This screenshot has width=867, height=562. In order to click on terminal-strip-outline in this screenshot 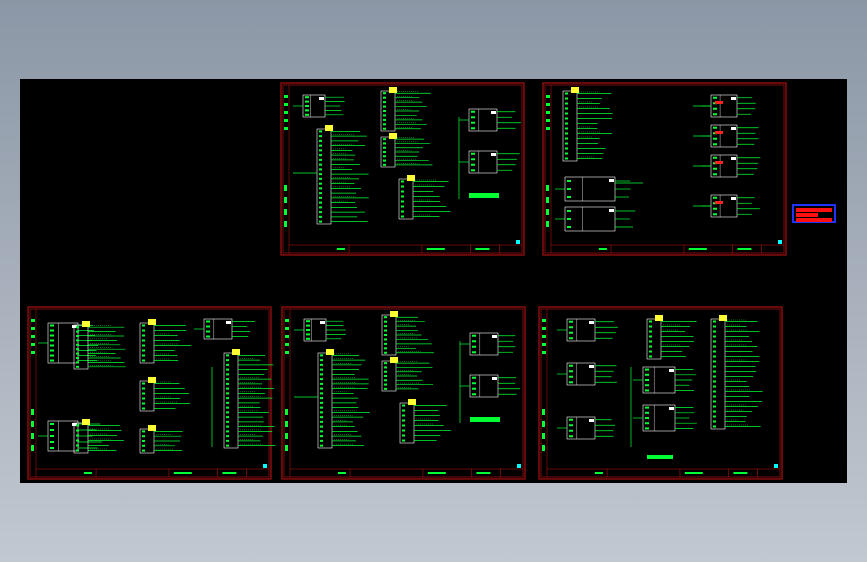, I will do `click(325, 400)`.